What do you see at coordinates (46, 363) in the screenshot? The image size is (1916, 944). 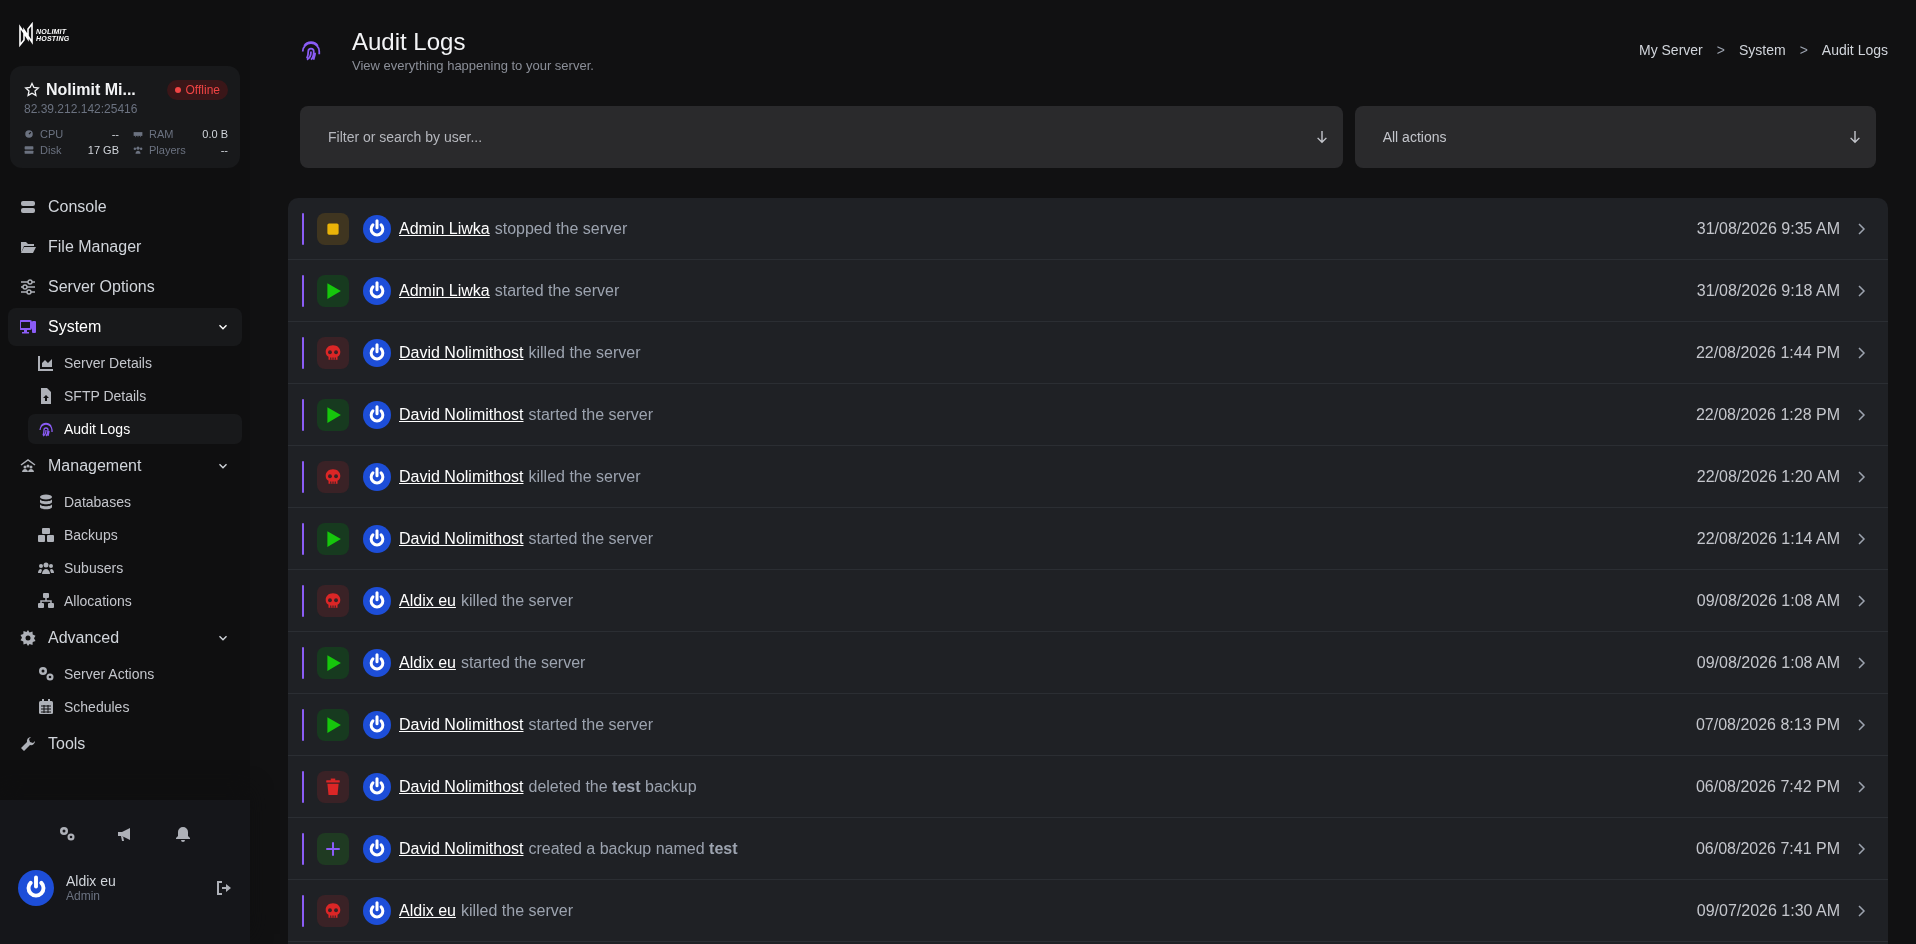 I see `chart-icon` at bounding box center [46, 363].